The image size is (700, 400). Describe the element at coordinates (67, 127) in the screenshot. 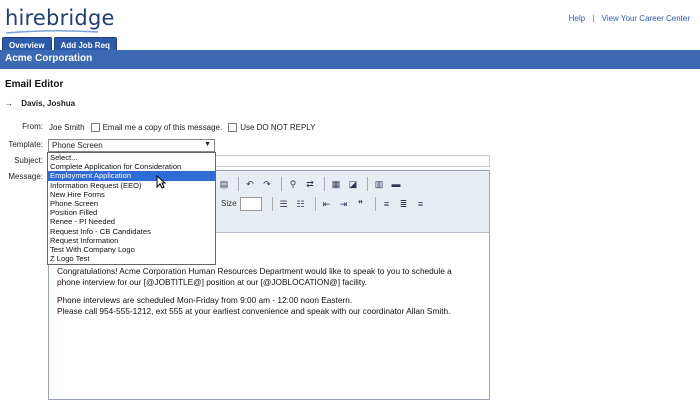

I see `from-value: Joe Smith` at that location.